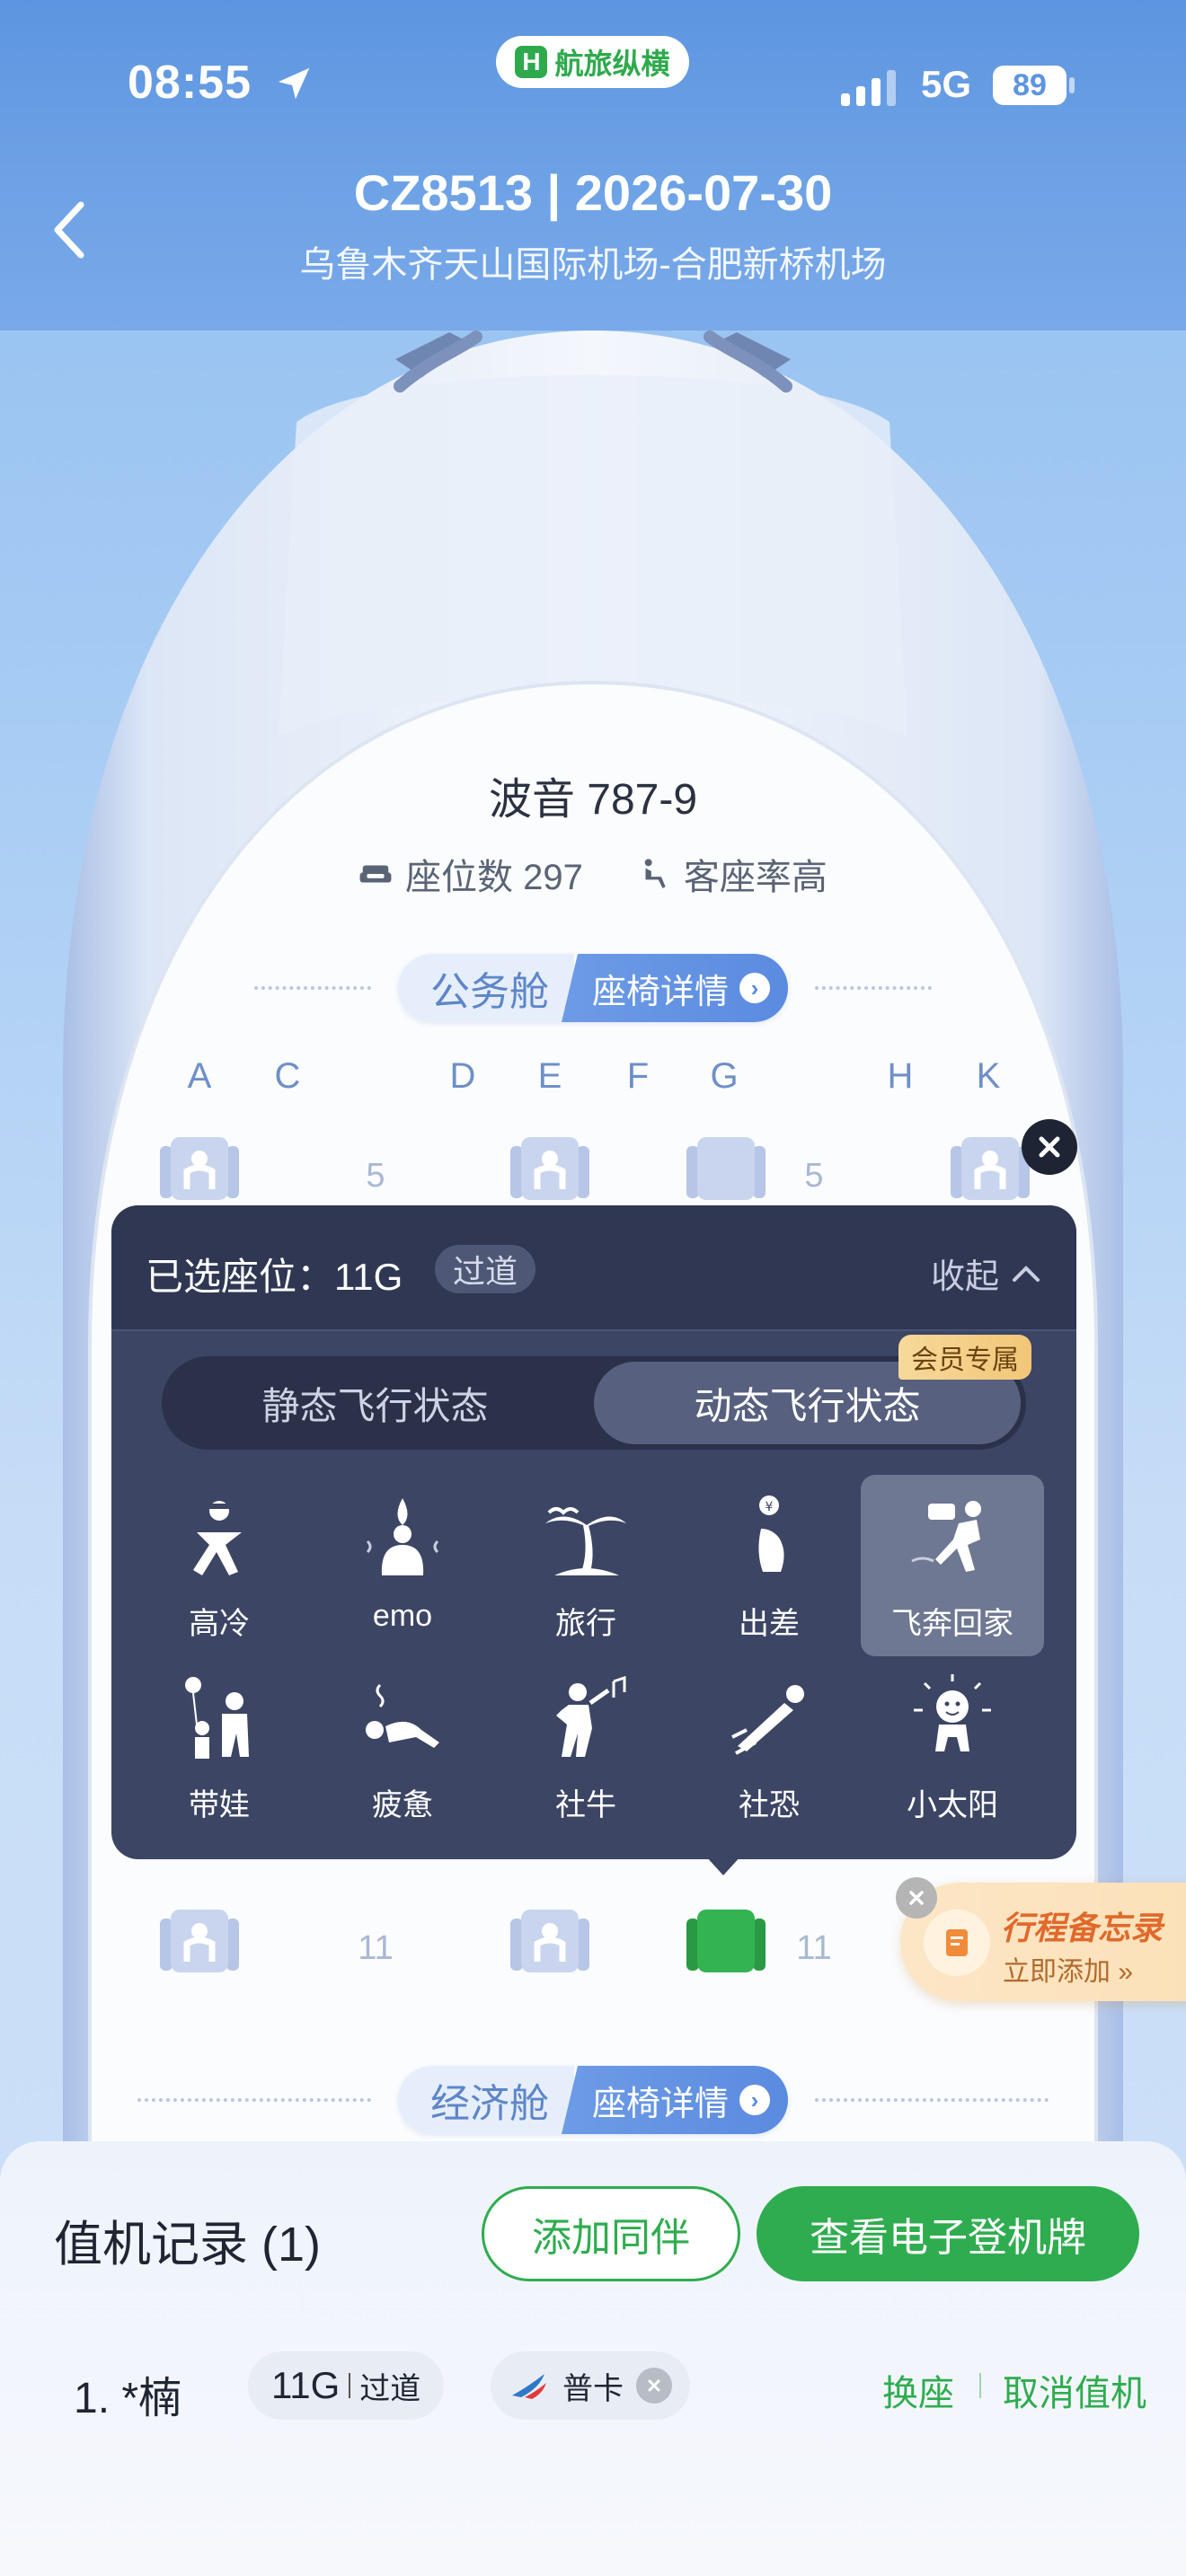 Image resolution: width=1186 pixels, height=2576 pixels. Describe the element at coordinates (726, 1169) in the screenshot. I see `available-seat-icon` at that location.